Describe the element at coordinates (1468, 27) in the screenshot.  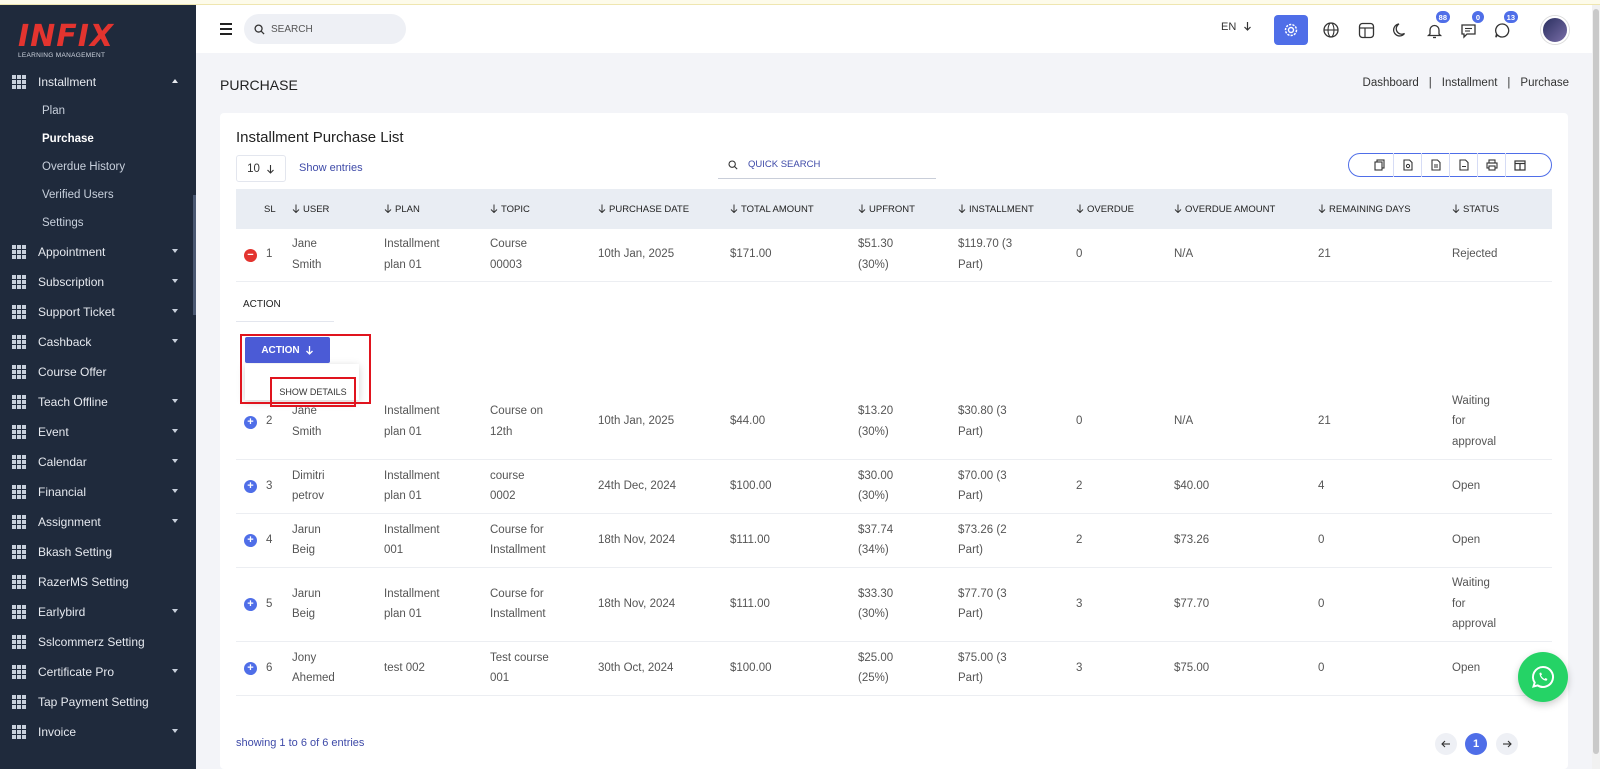
I see `messages-button: 0` at that location.